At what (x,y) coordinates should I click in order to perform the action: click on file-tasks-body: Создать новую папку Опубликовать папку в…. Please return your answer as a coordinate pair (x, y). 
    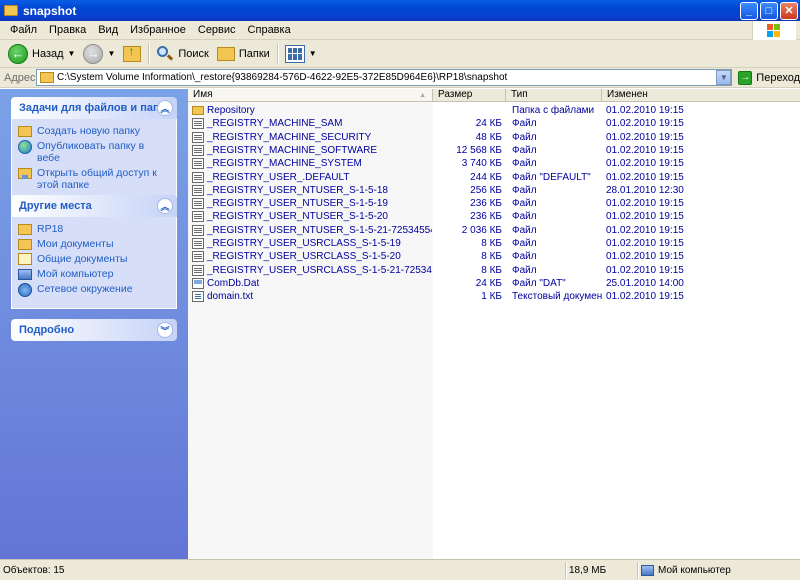
    Looking at the image, I should click on (94, 161).